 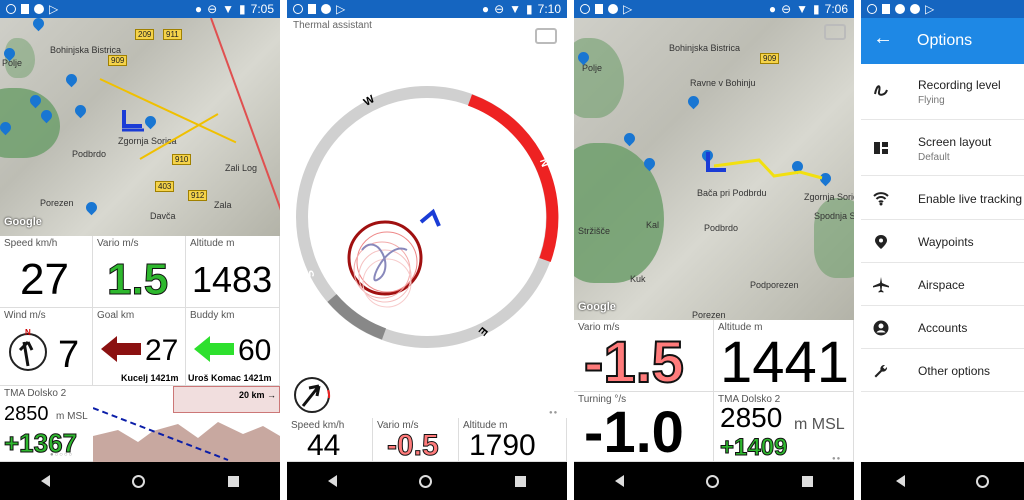 What do you see at coordinates (121, 349) in the screenshot?
I see `goal-arrow-icon` at bounding box center [121, 349].